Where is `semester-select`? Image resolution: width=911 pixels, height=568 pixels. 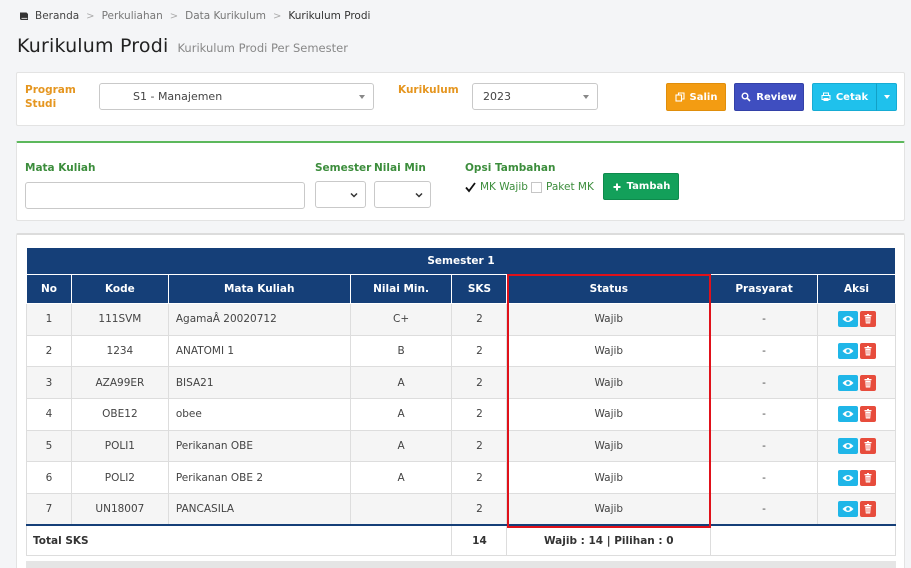
semester-select is located at coordinates (340, 194).